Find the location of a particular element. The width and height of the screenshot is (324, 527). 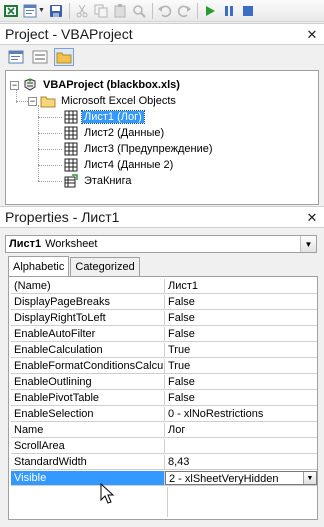

property-name: ScrollArea is located at coordinates (88, 446).